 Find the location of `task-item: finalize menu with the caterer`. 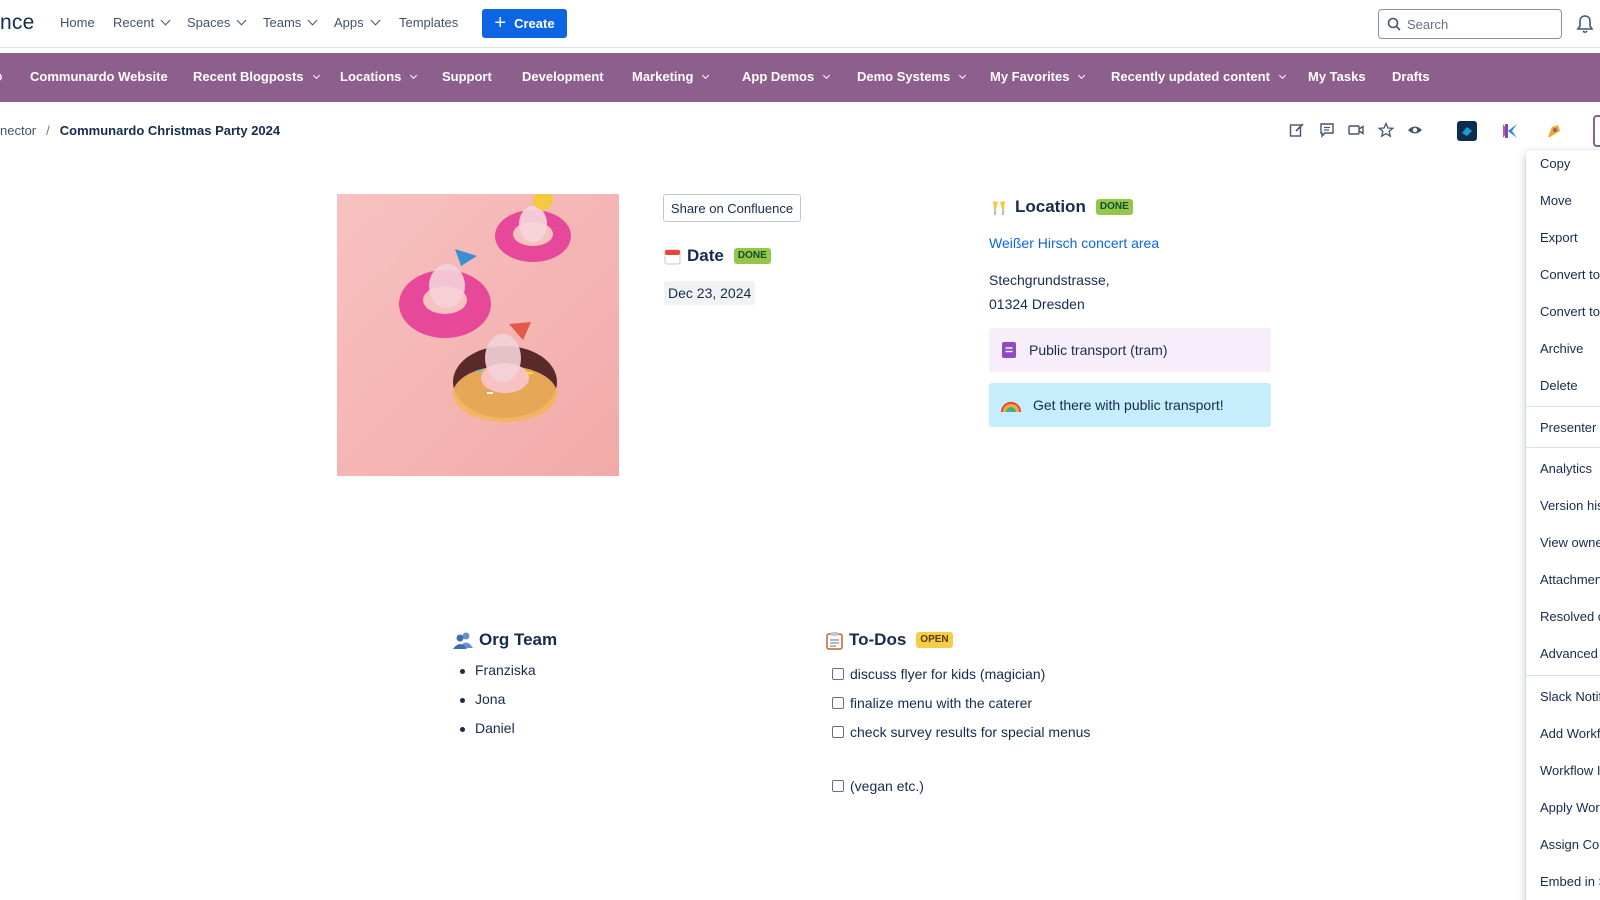

task-item: finalize menu with the caterer is located at coordinates (932, 703).